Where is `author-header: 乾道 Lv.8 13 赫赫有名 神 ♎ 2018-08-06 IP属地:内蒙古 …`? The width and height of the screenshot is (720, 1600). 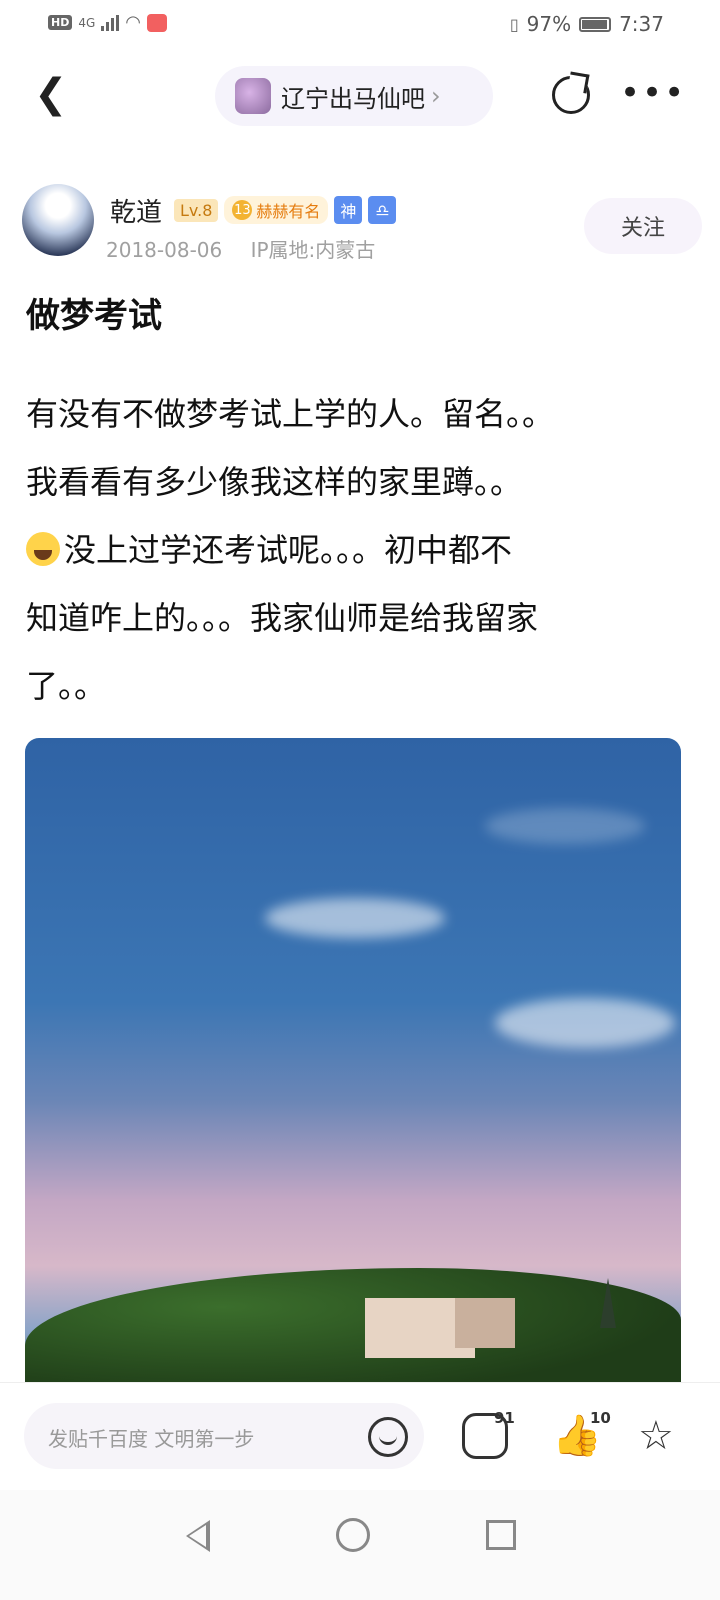
author-header: 乾道 Lv.8 13 赫赫有名 神 ♎ 2018-08-06 IP属地:内蒙古 … is located at coordinates (362, 225).